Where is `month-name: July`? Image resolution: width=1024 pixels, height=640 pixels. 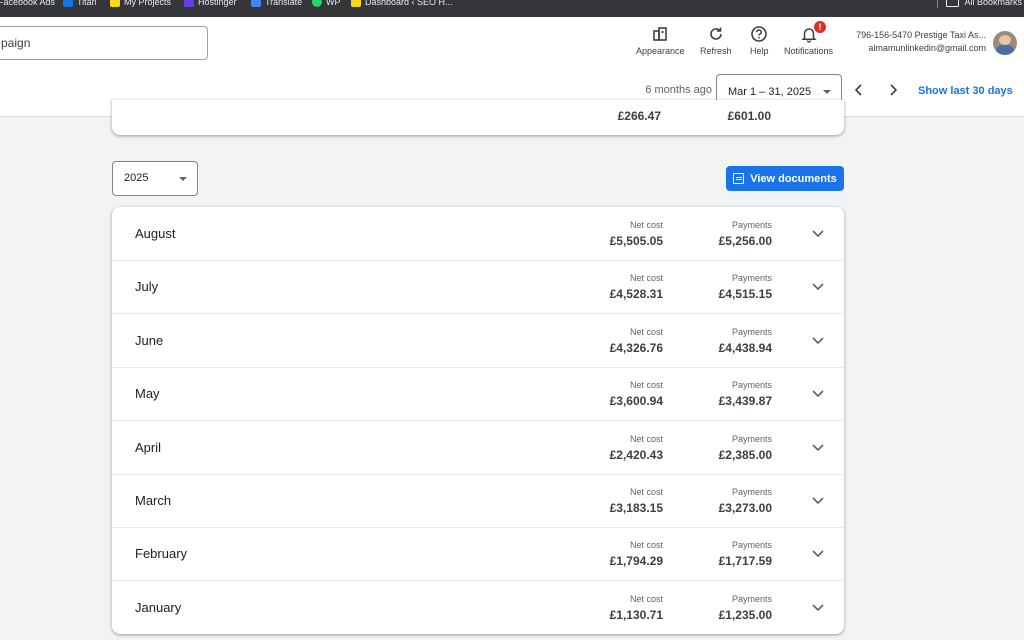
month-name: July is located at coordinates (147, 286).